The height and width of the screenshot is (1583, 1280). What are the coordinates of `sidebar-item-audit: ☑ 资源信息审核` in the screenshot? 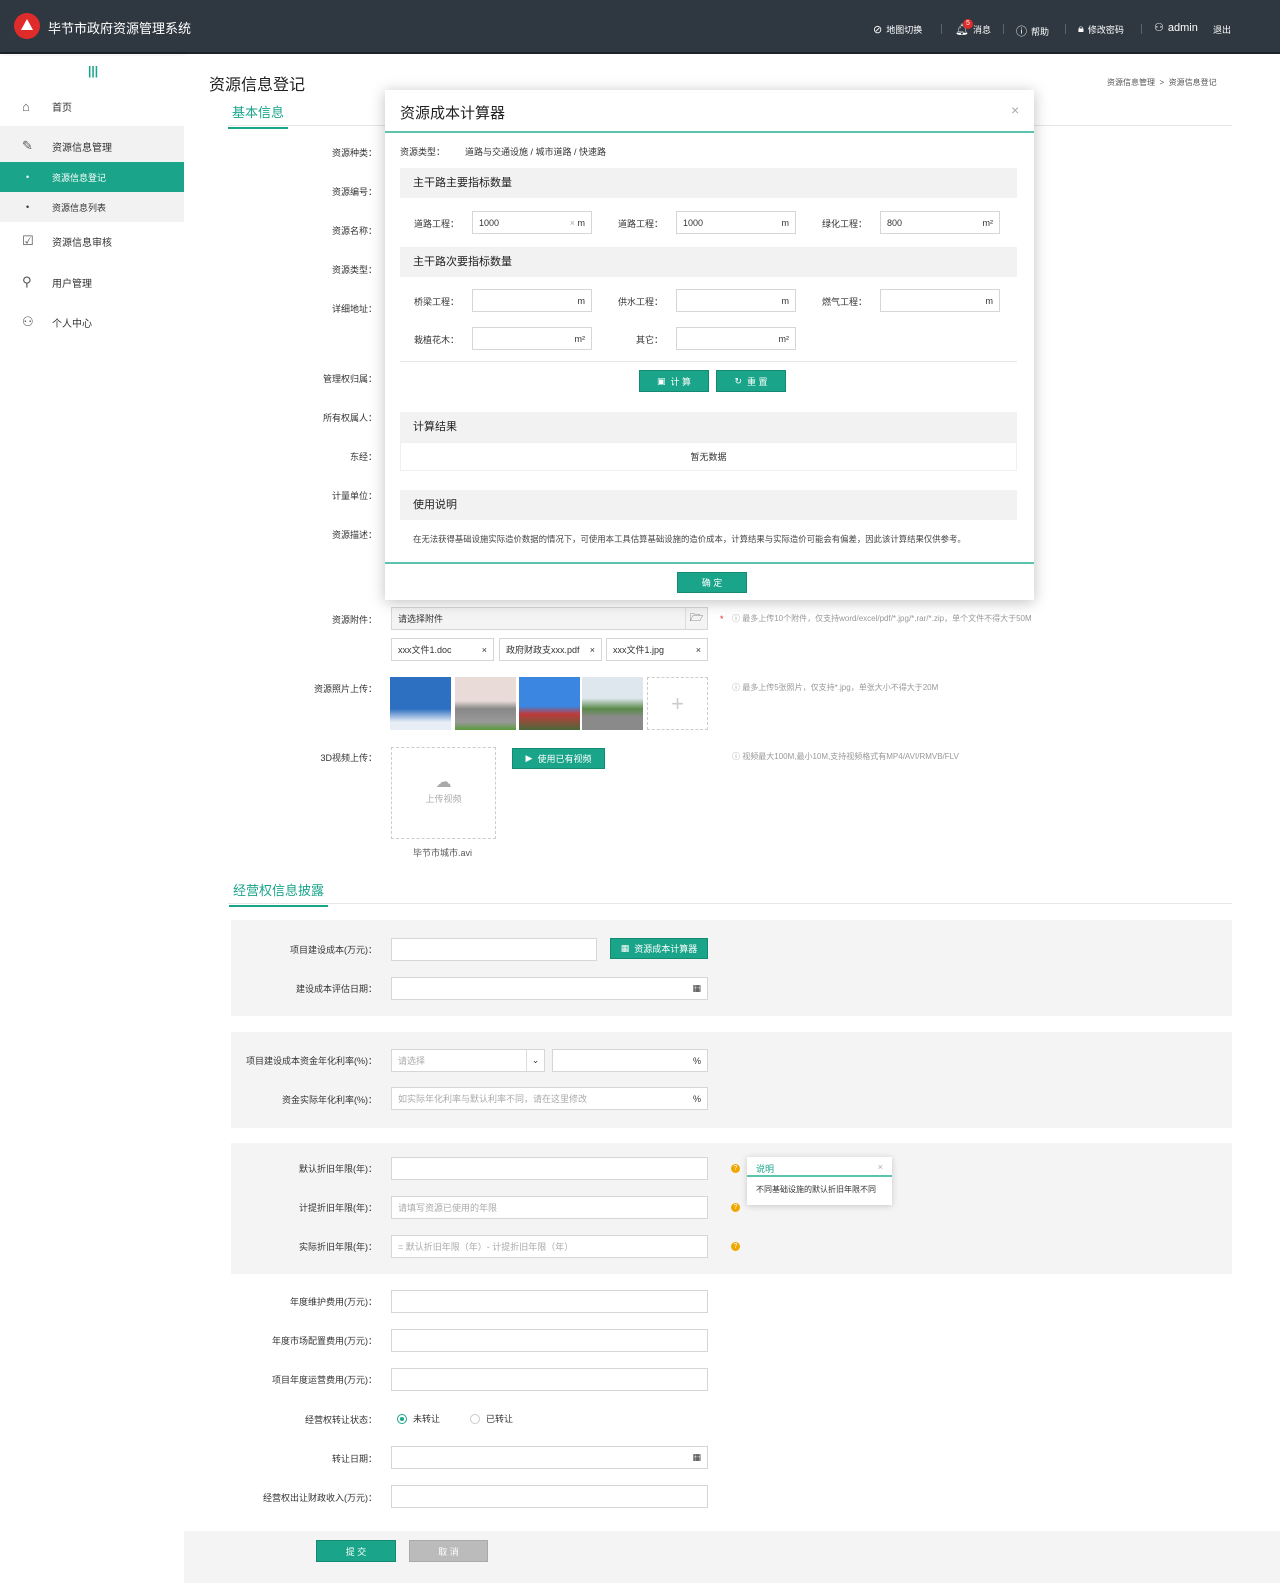 It's located at (92, 241).